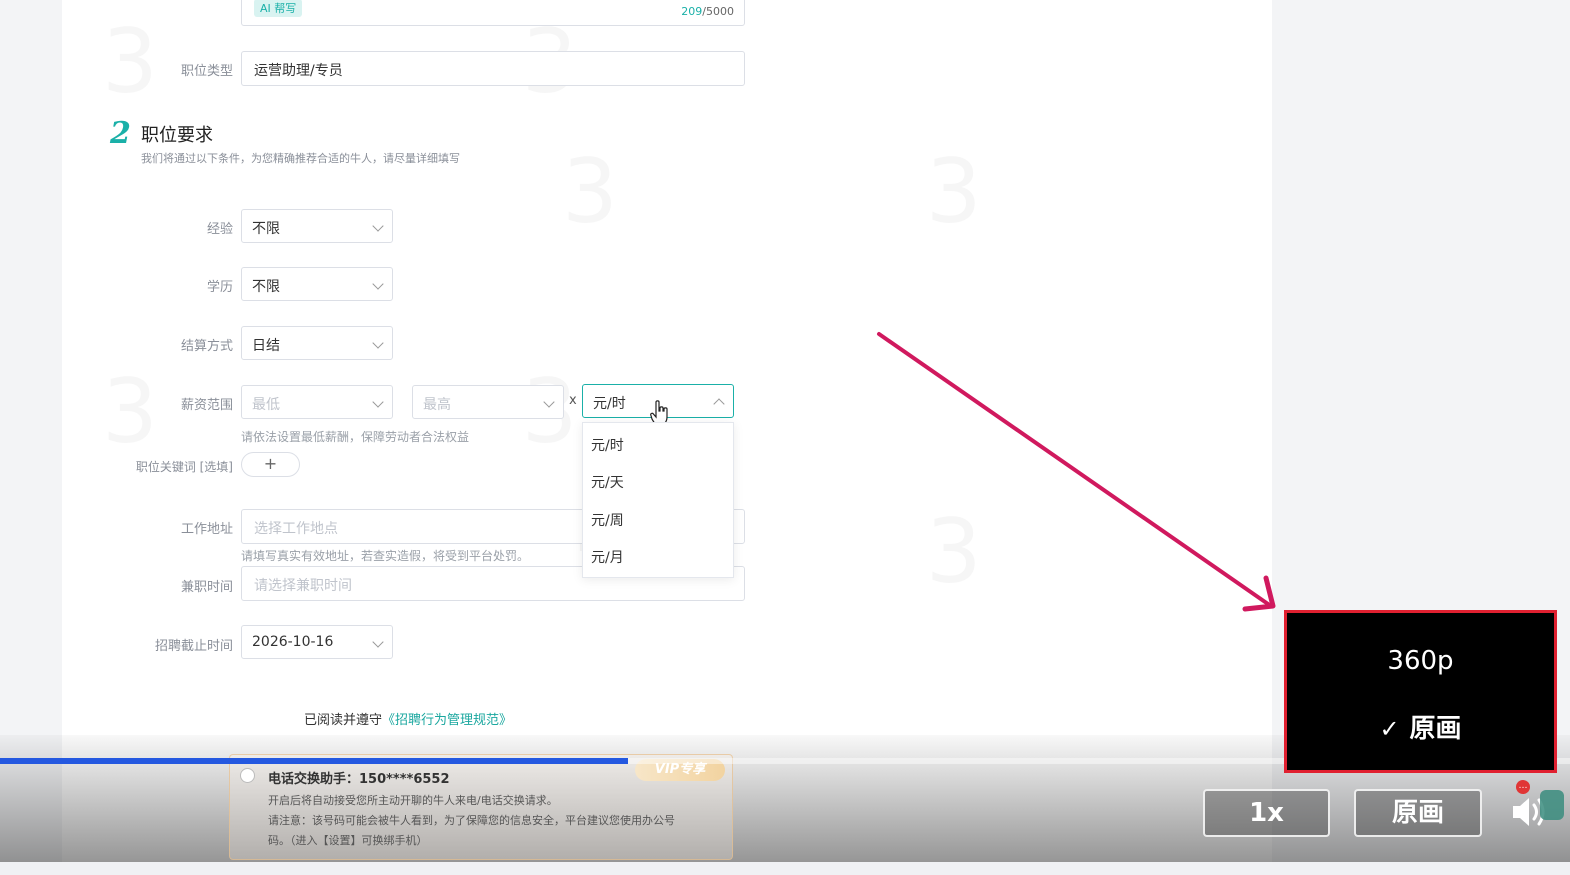  I want to click on speed-button: 1x, so click(1266, 813).